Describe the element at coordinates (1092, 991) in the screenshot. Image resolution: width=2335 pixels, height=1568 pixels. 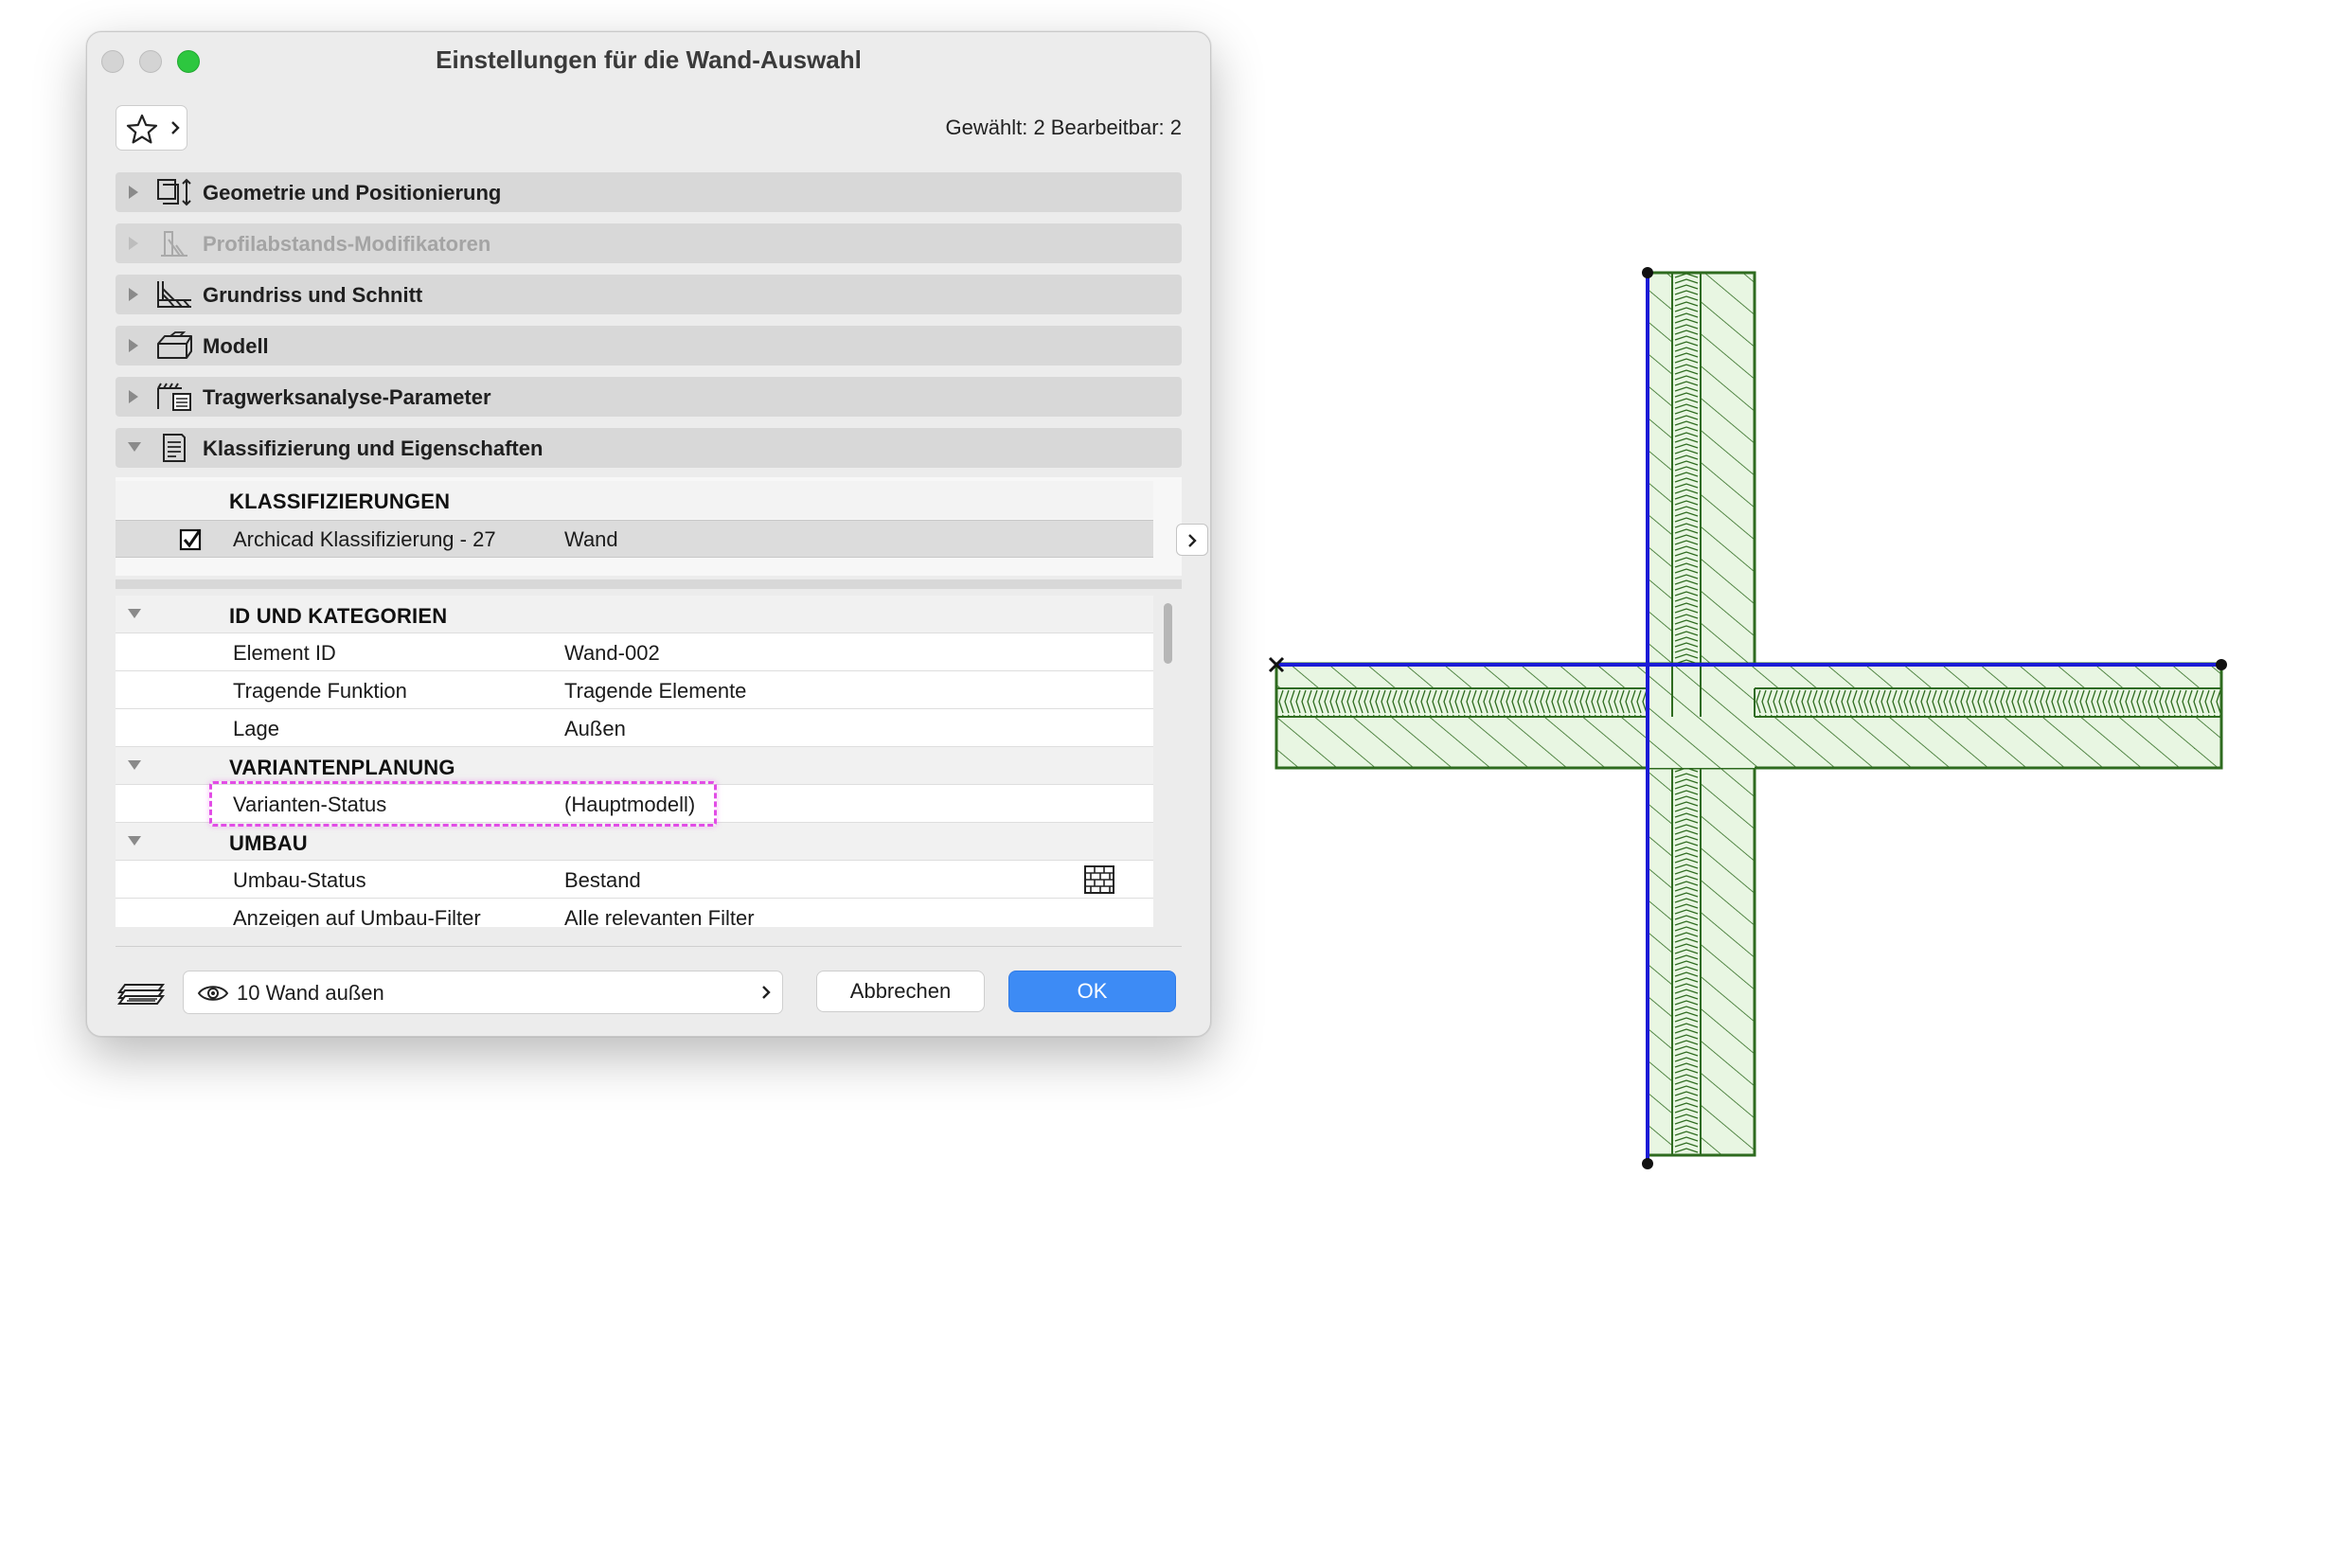
I see `ok-button: OK` at that location.